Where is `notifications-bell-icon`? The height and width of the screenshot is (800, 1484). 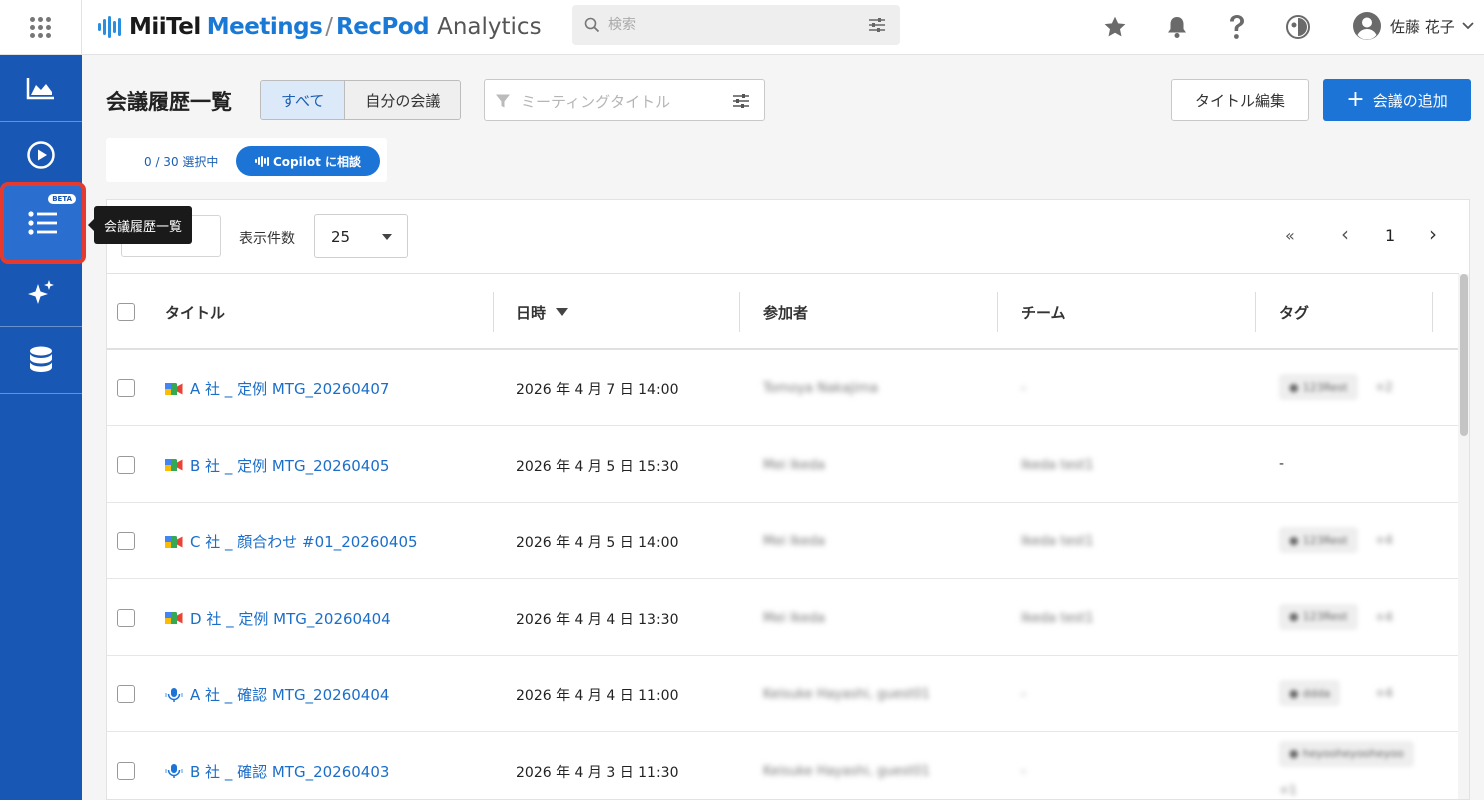 notifications-bell-icon is located at coordinates (1177, 27).